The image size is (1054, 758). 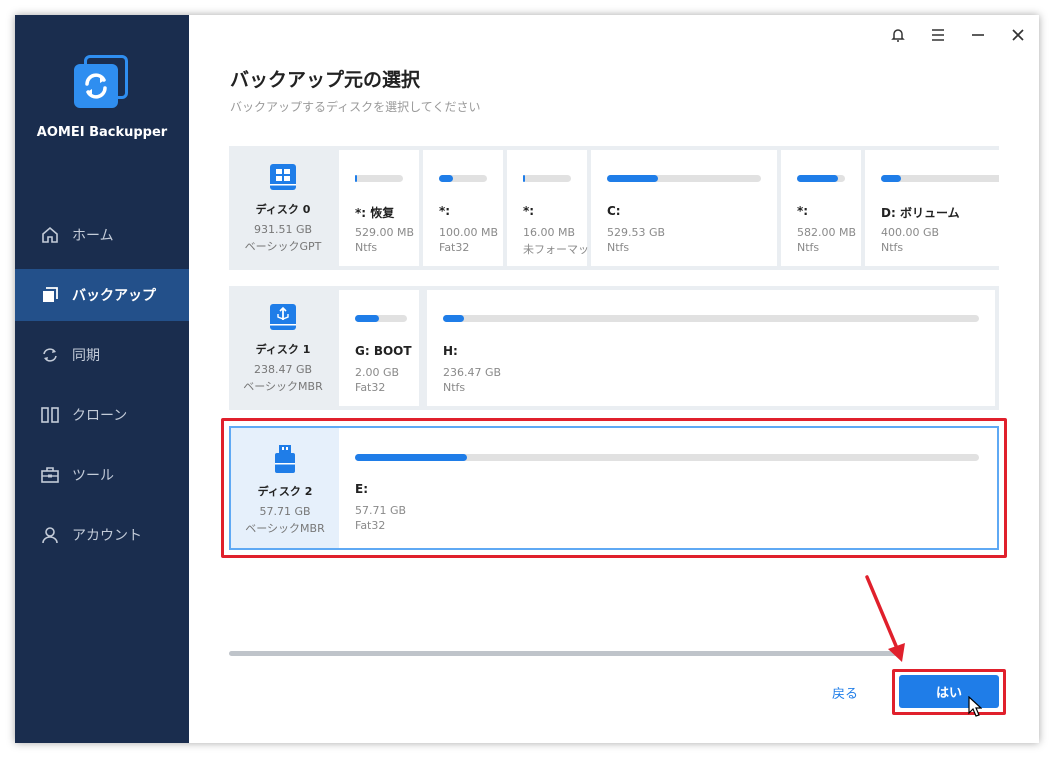 What do you see at coordinates (325, 80) in the screenshot?
I see `page-title: バックアップ元の選択` at bounding box center [325, 80].